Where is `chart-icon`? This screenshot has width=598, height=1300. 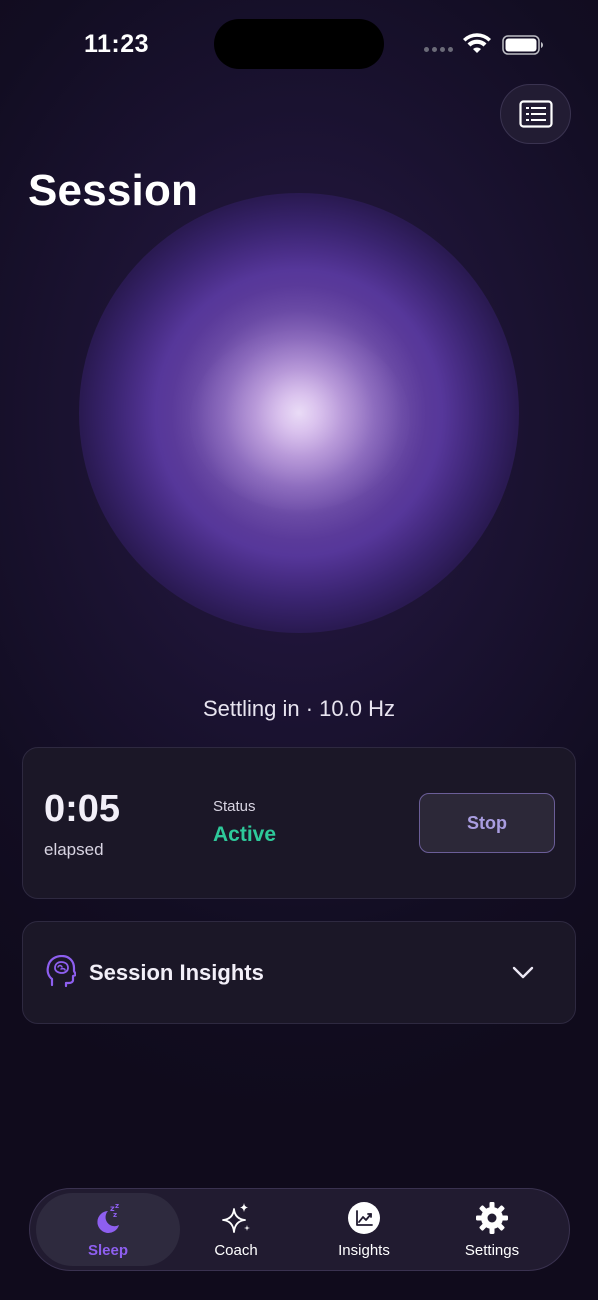
chart-icon is located at coordinates (364, 1218).